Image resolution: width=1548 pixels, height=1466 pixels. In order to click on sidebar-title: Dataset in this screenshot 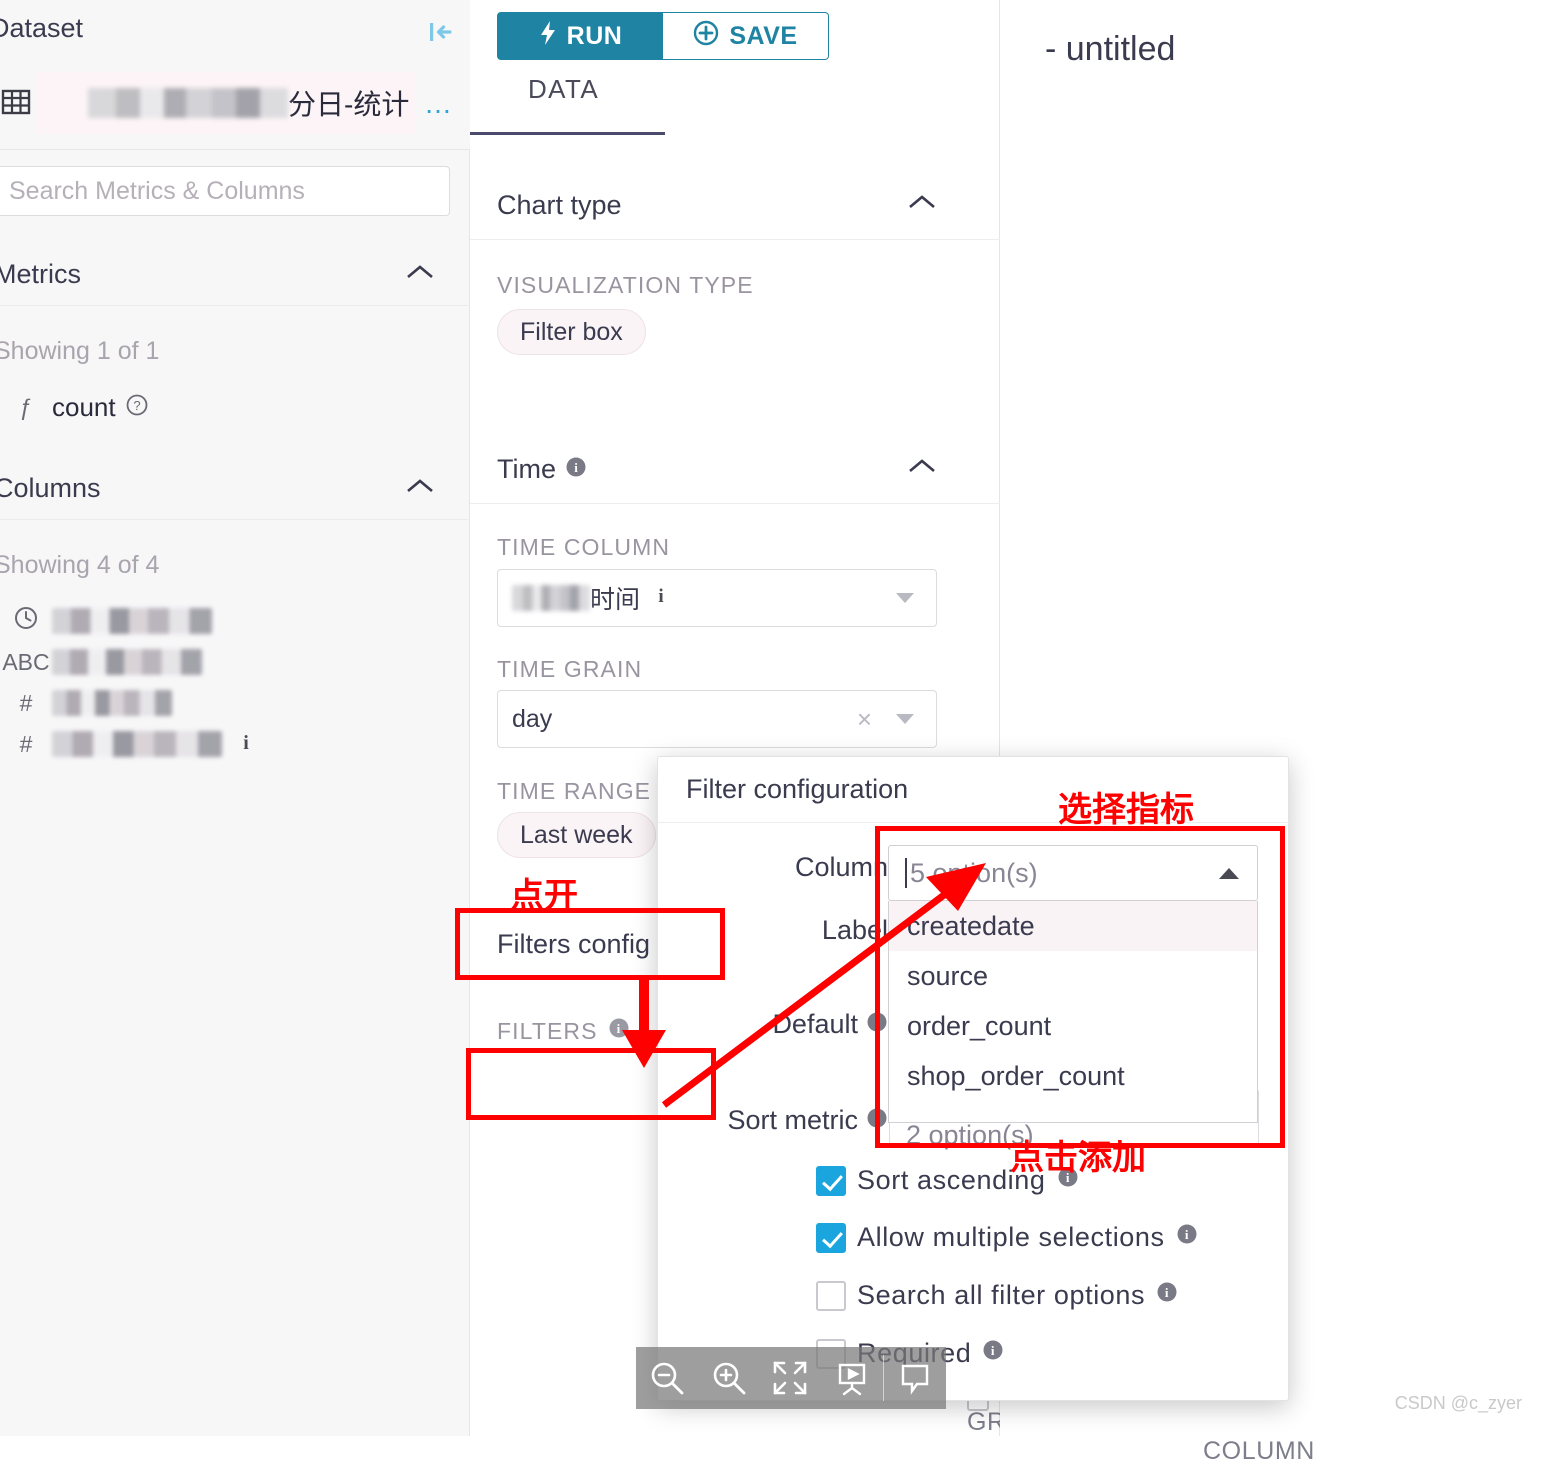, I will do `click(42, 28)`.